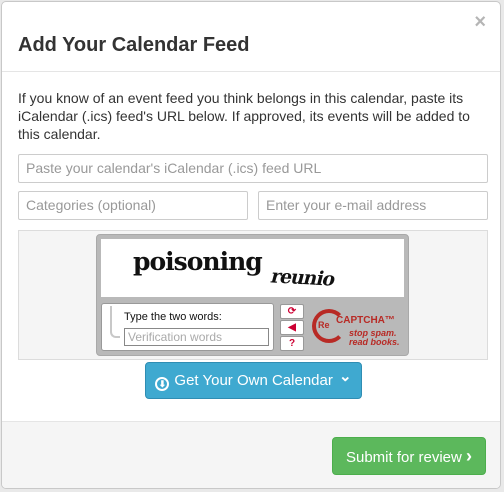  Describe the element at coordinates (358, 328) in the screenshot. I see `recaptcha-logo: Re CAPTCHA™ stop spam. read books.` at that location.